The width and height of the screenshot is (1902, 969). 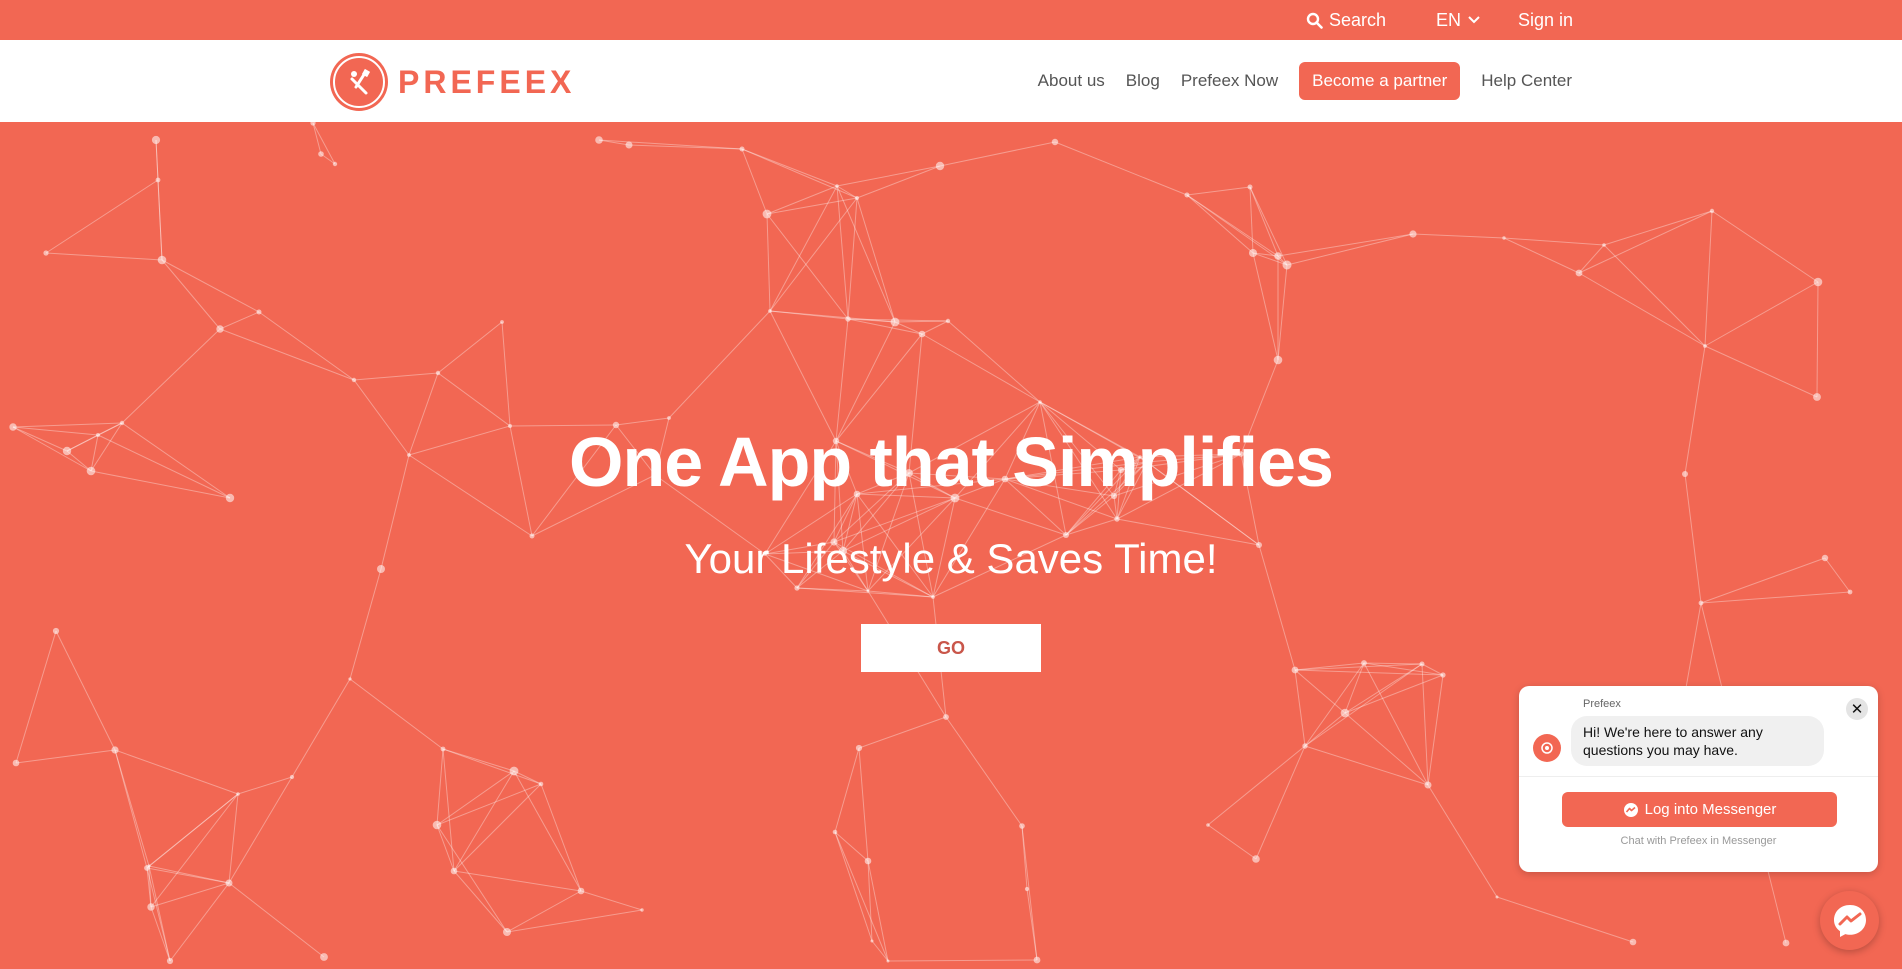 What do you see at coordinates (951, 558) in the screenshot?
I see `hero-subheadline: Your Lifestyle & Saves Time!` at bounding box center [951, 558].